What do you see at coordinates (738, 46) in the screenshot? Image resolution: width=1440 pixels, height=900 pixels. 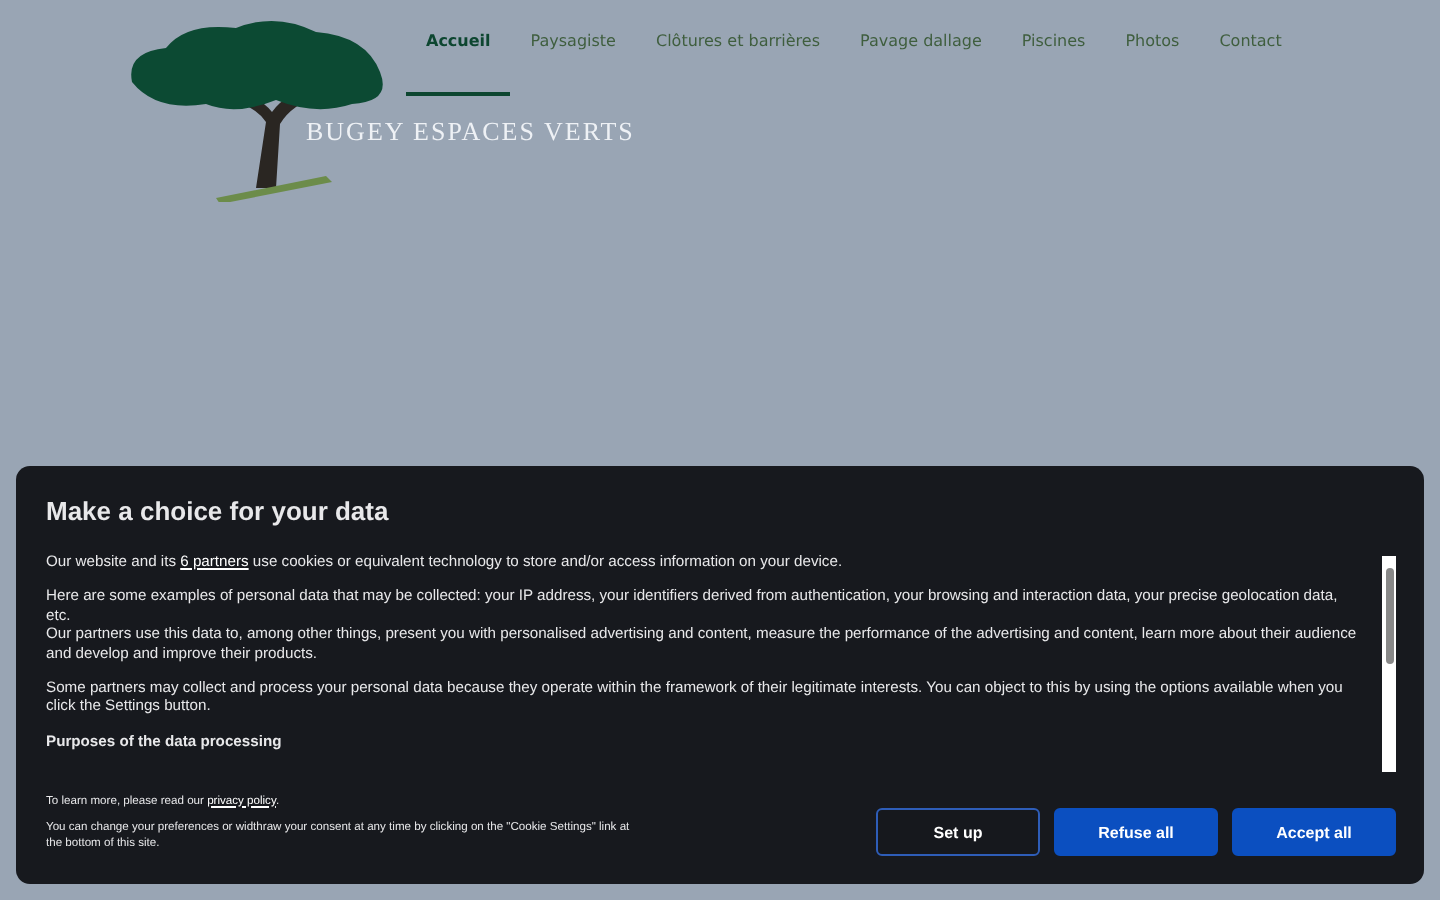 I see `nav-link: Clôtures et barrières` at bounding box center [738, 46].